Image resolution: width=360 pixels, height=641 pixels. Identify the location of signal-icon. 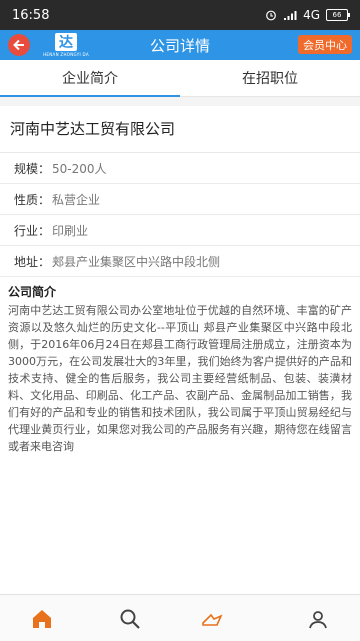
(290, 15).